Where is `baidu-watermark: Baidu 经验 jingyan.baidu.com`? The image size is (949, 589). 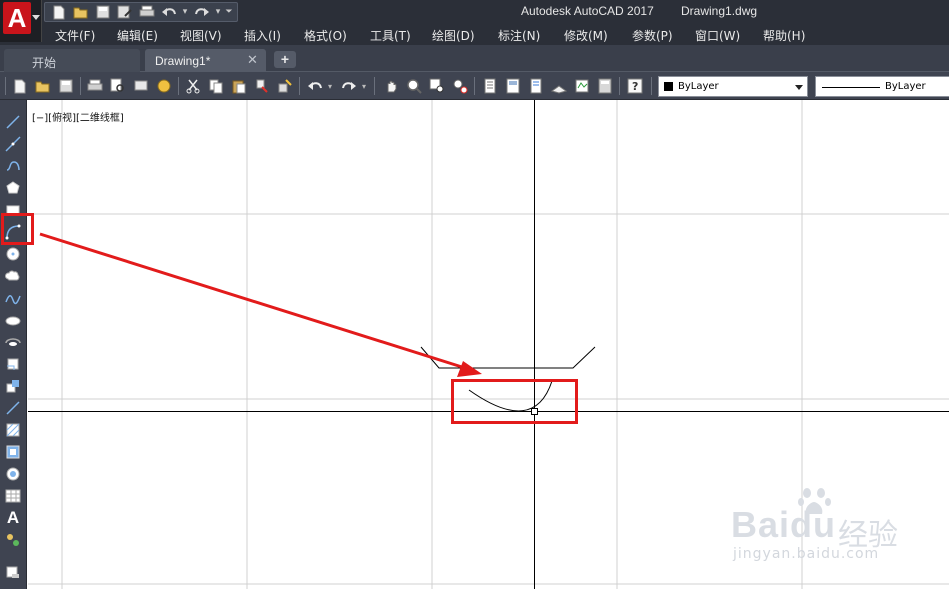 baidu-watermark: Baidu 经验 jingyan.baidu.com is located at coordinates (823, 531).